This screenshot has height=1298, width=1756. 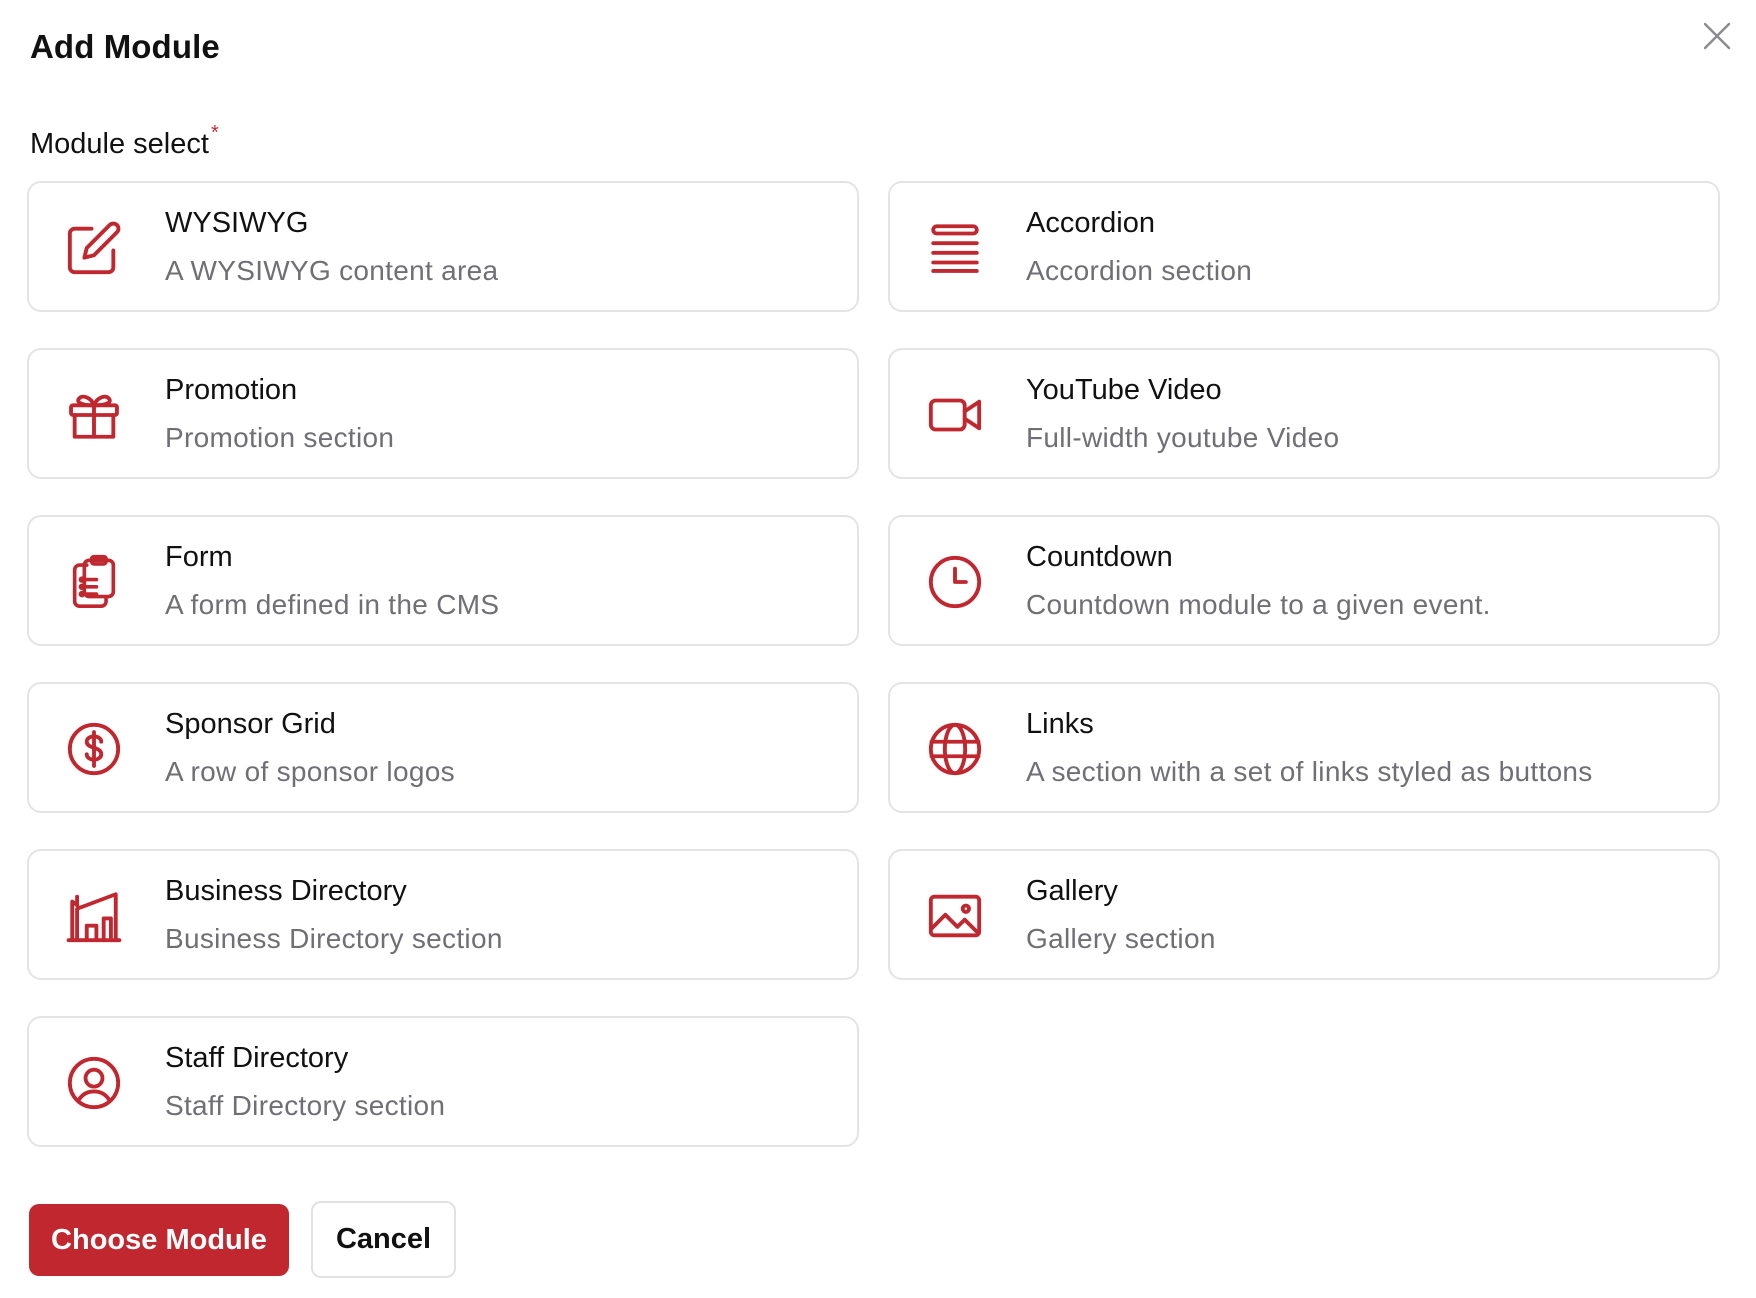 I want to click on dollar-circle-icon, so click(x=94, y=749).